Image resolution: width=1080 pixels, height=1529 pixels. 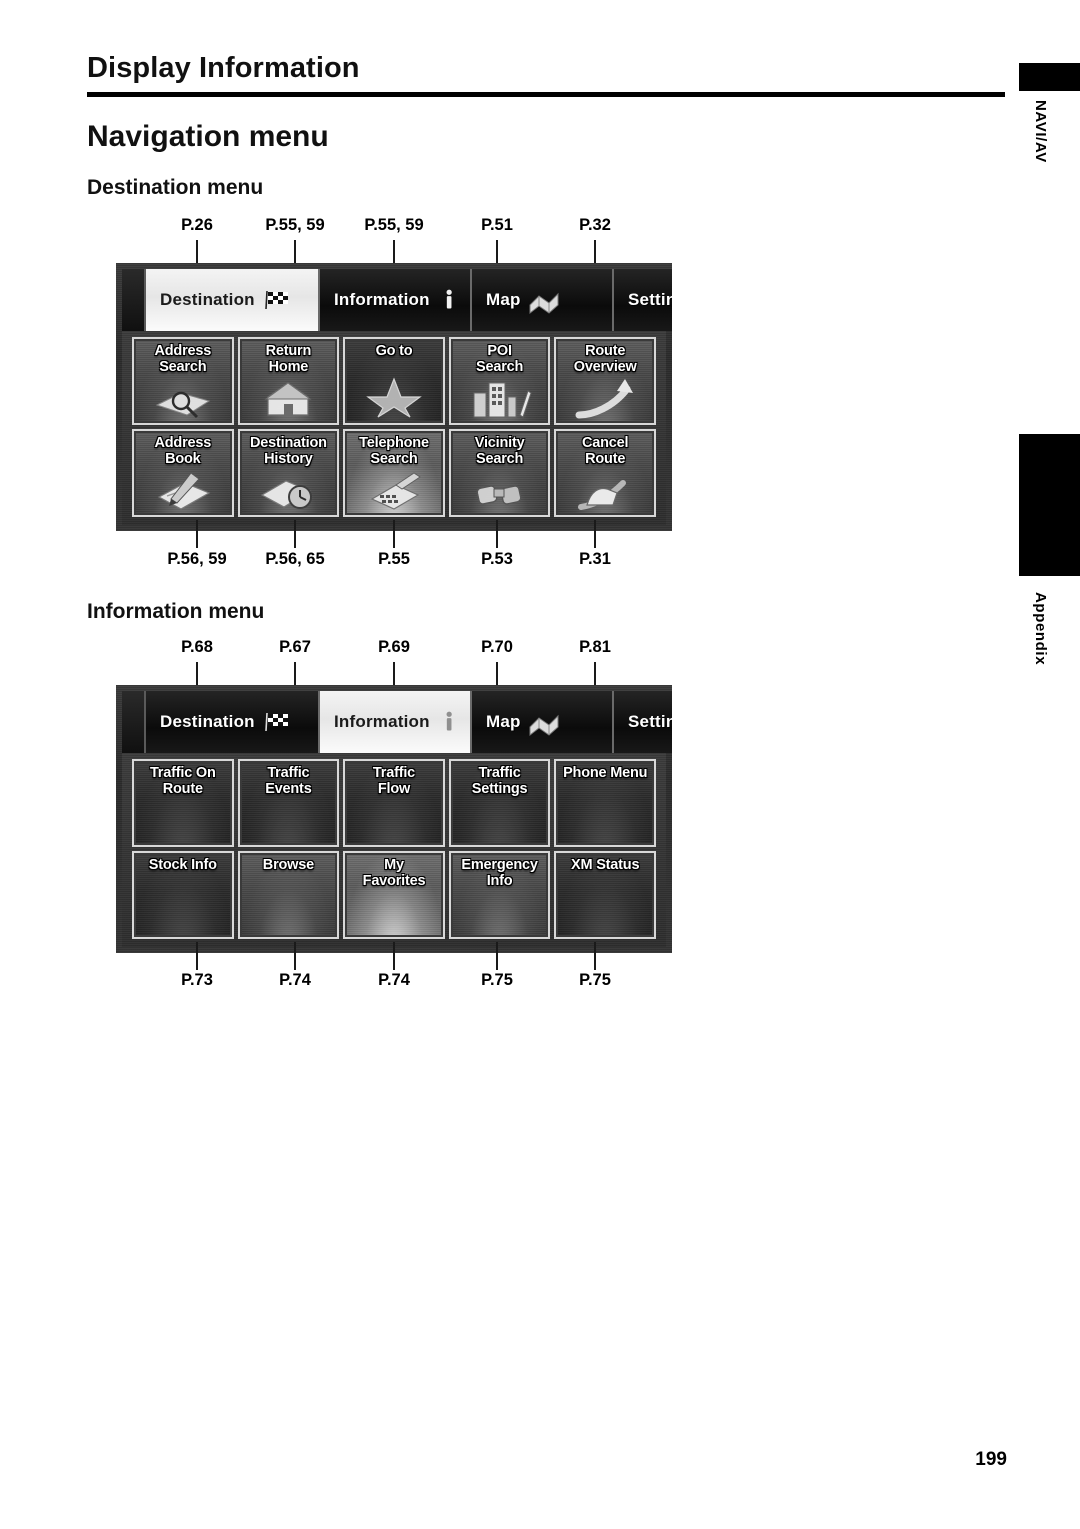 What do you see at coordinates (288, 803) in the screenshot?
I see `button-traffic-events: Traffic Events` at bounding box center [288, 803].